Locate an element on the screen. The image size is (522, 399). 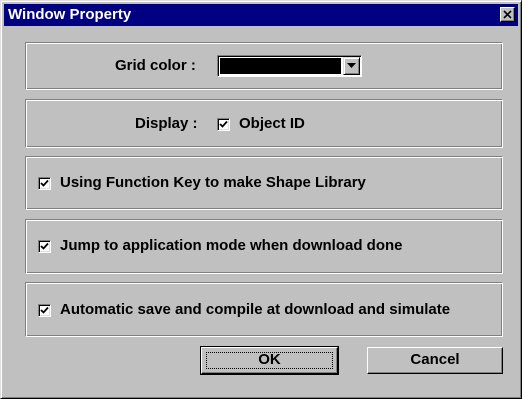
close-button is located at coordinates (507, 14).